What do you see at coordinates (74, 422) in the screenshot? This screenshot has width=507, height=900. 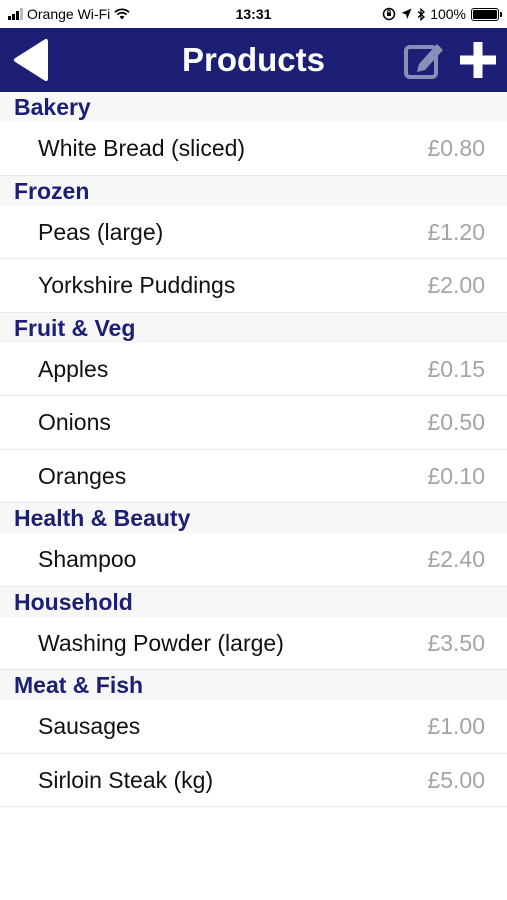 I see `item-name: Onions` at bounding box center [74, 422].